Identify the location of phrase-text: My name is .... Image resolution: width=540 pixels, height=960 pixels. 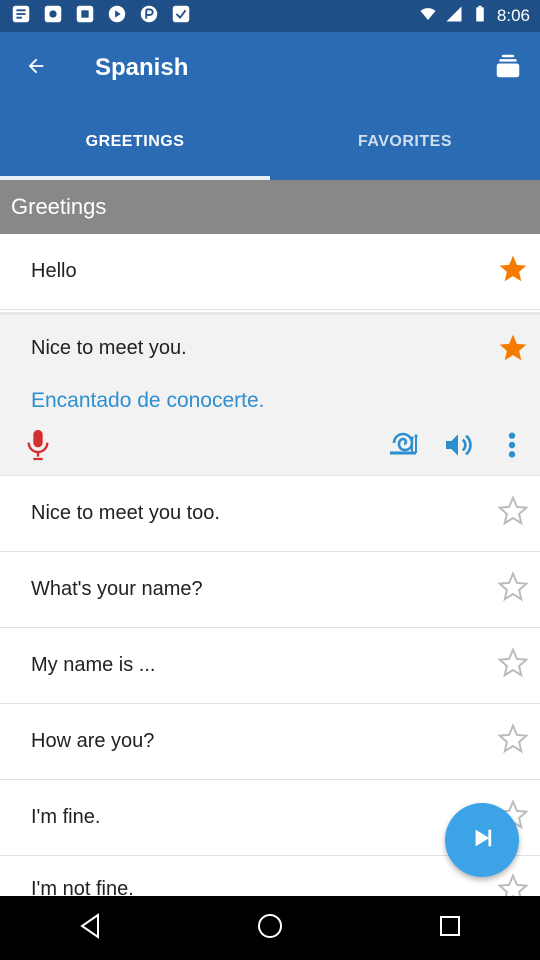
(93, 665).